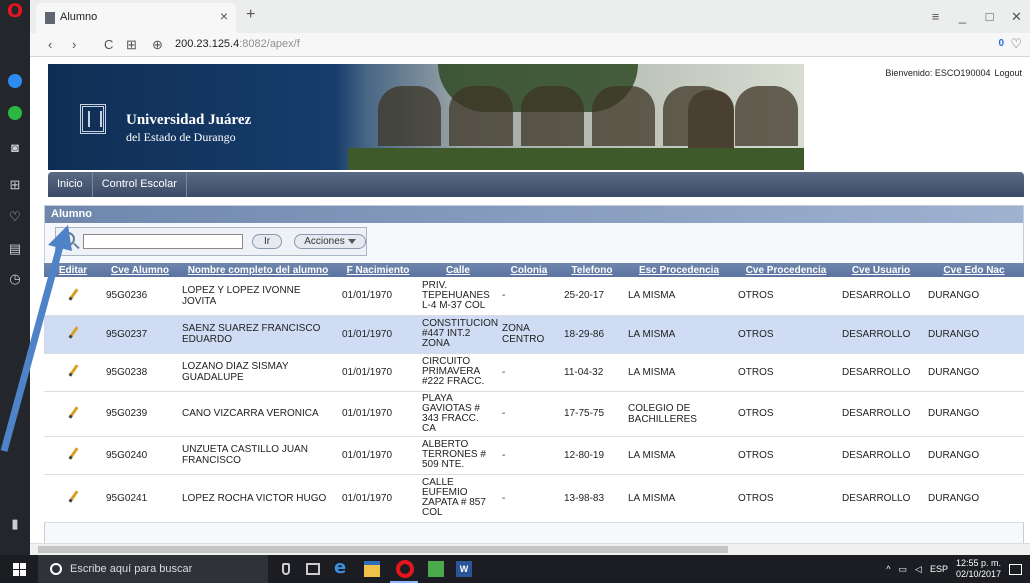 Image resolution: width=1030 pixels, height=583 pixels. I want to click on horizontal-scrollbar, so click(530, 549).